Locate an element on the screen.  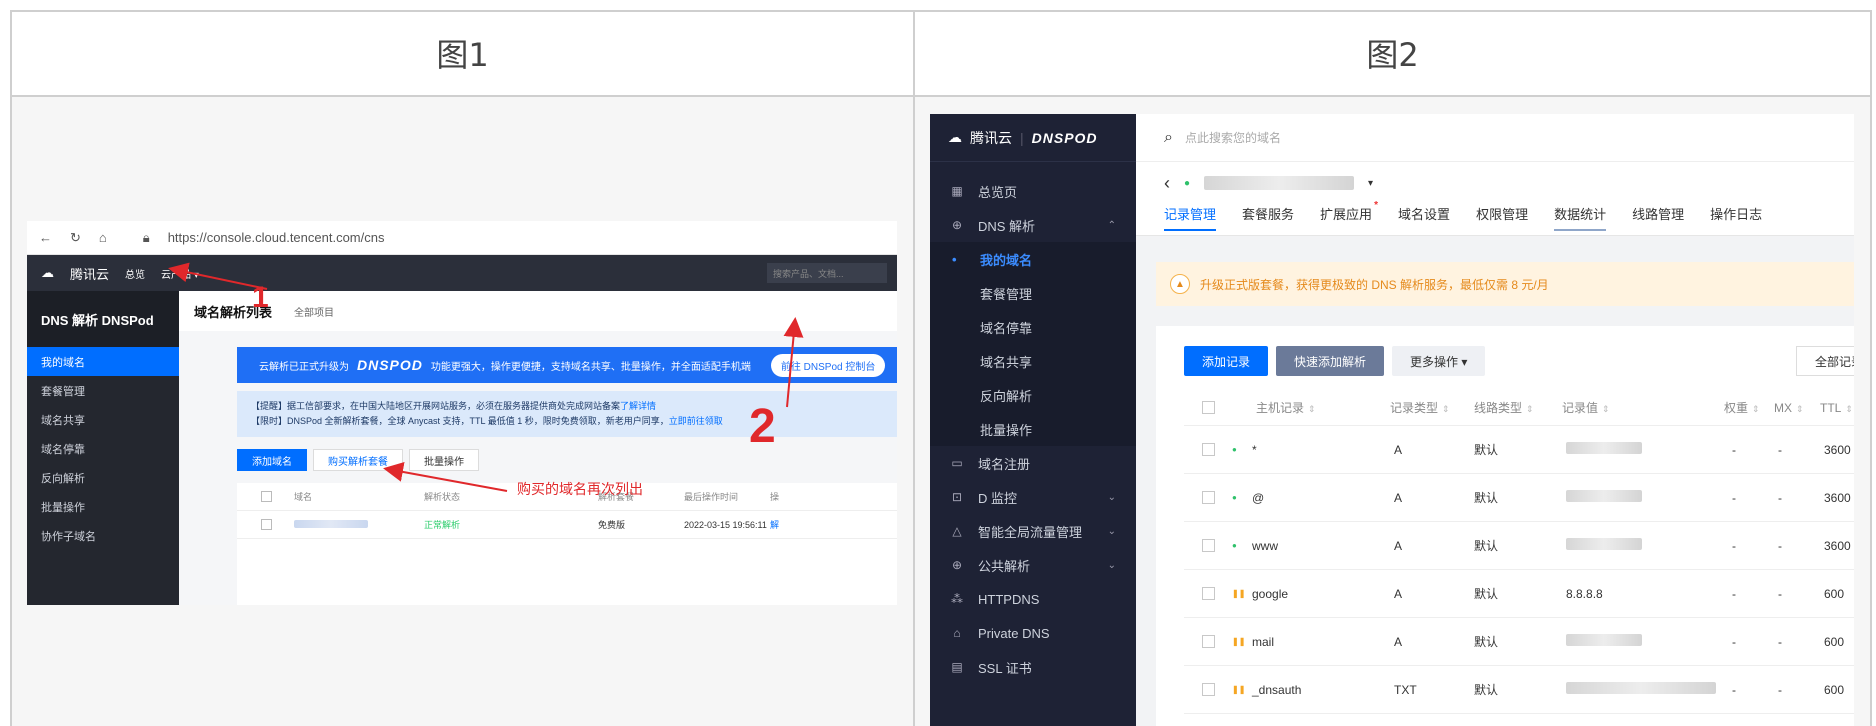
tab-permissions: 权限管理 is located at coordinates (1502, 216).